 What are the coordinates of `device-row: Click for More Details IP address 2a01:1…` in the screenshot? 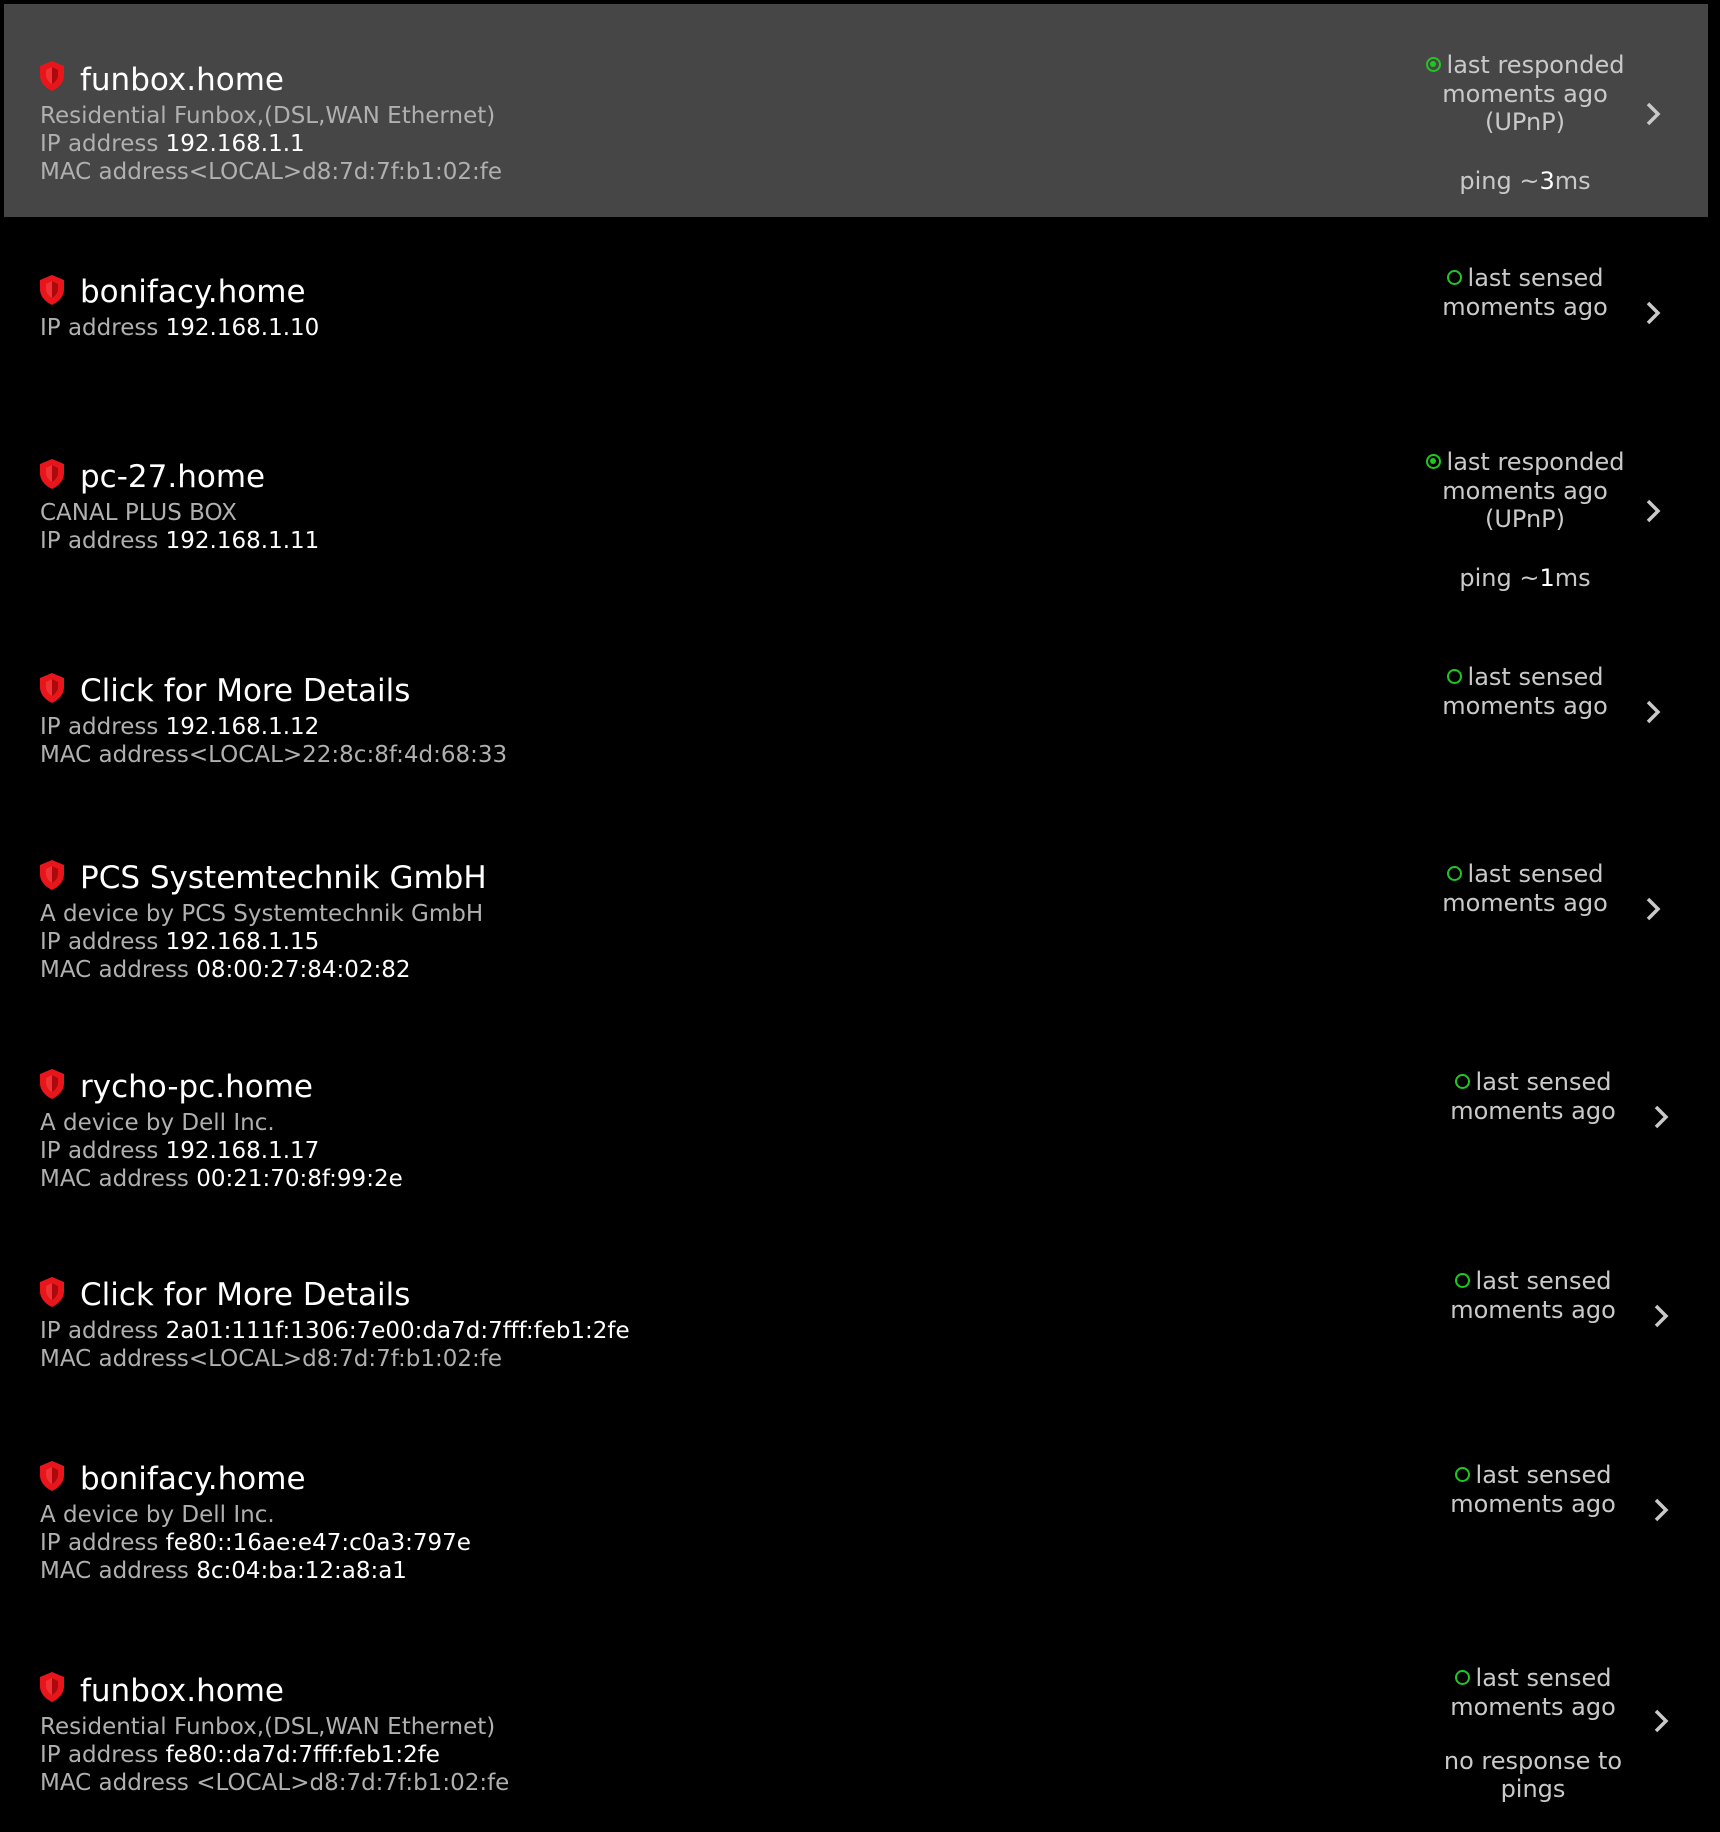 It's located at (856, 1325).